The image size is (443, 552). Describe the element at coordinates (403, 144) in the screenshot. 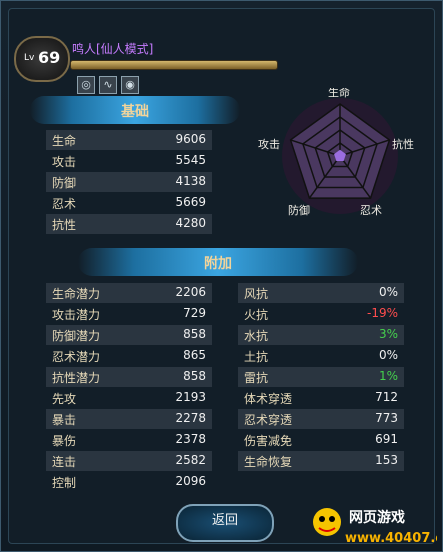

I see `radar-label: 抗性` at that location.